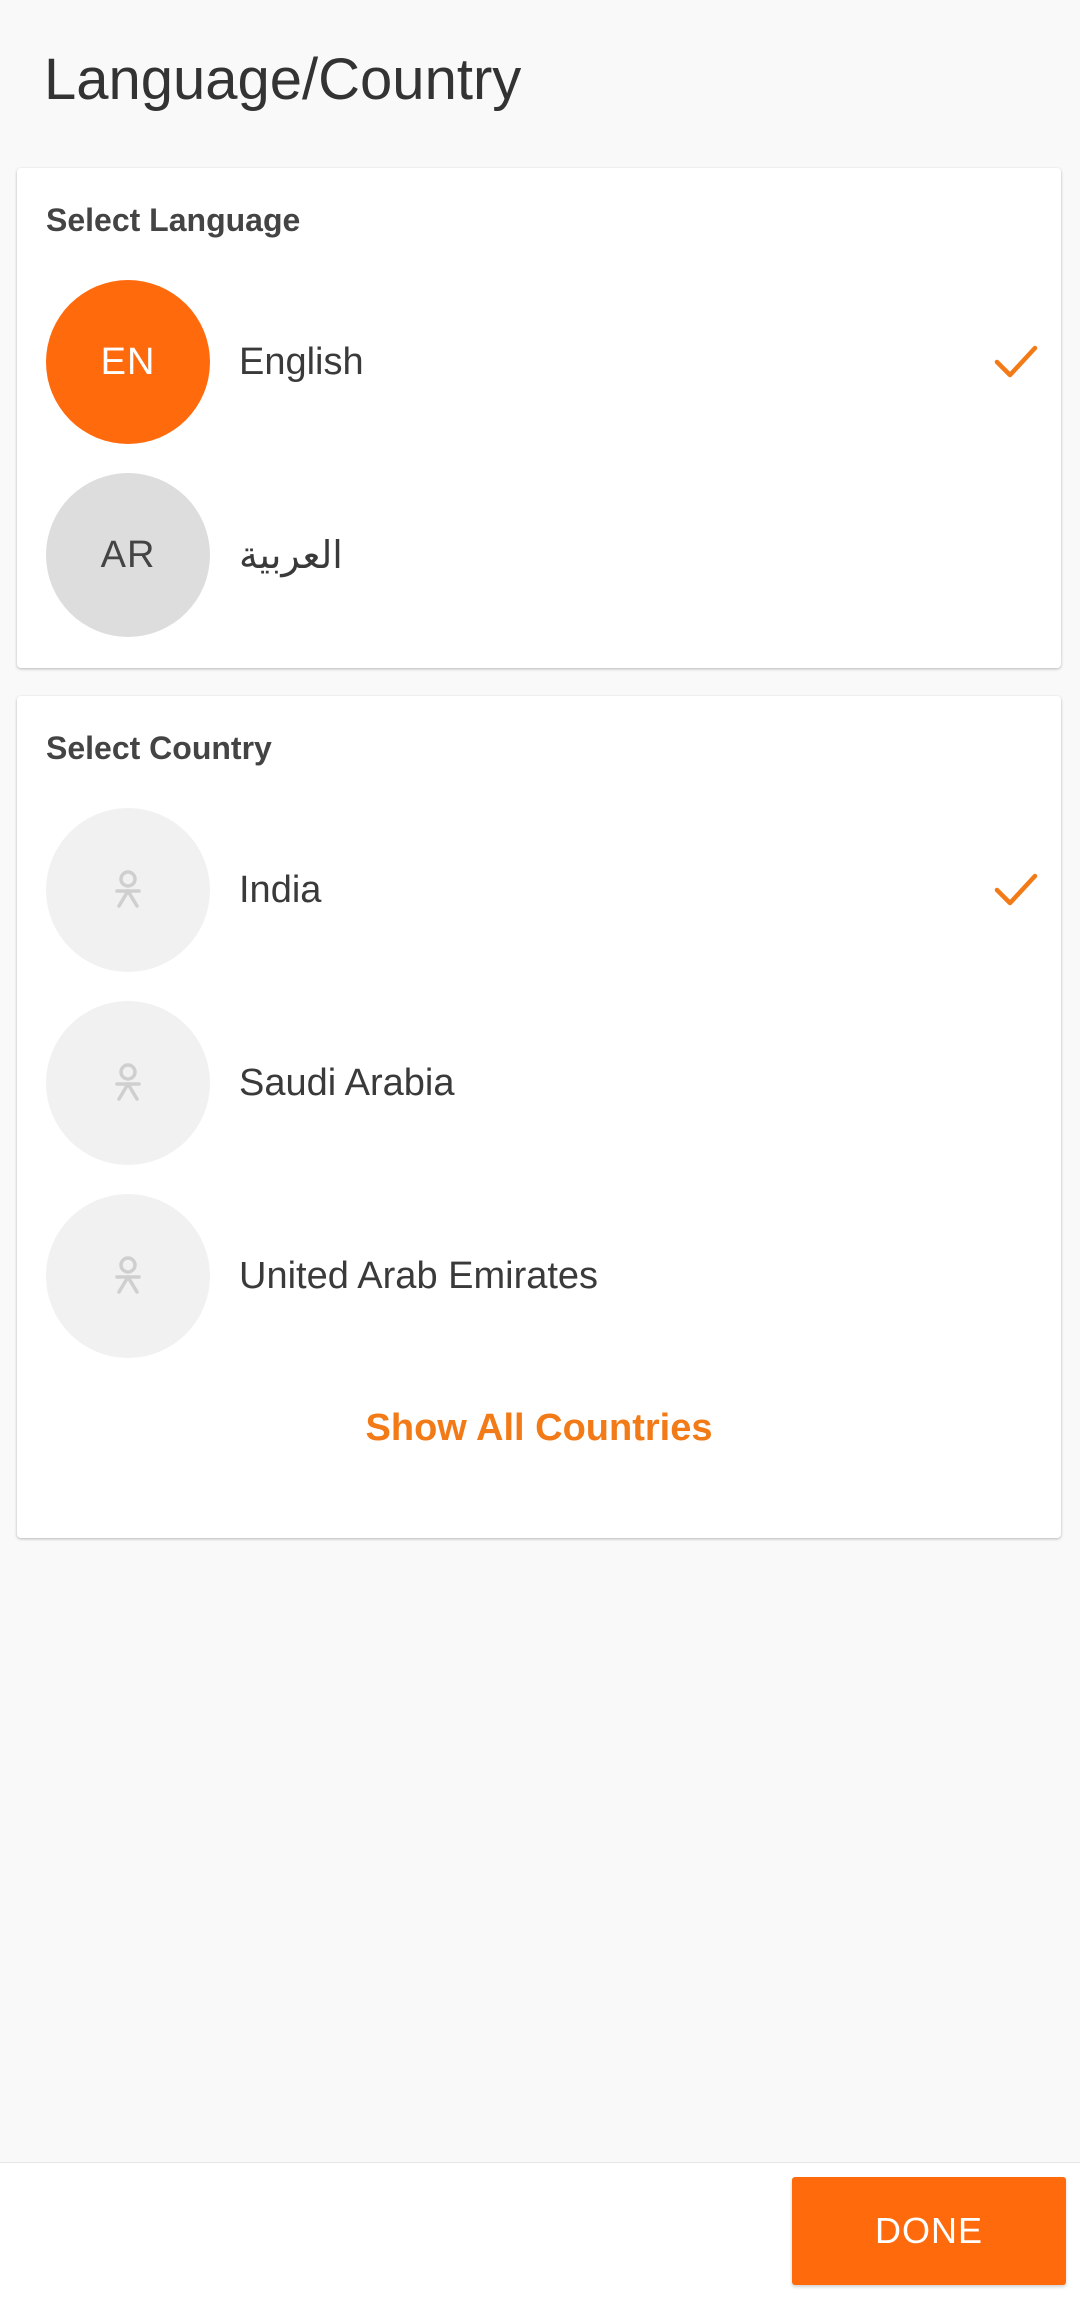 Image resolution: width=1080 pixels, height=2301 pixels. What do you see at coordinates (283, 79) in the screenshot?
I see `page-title: Language/Country` at bounding box center [283, 79].